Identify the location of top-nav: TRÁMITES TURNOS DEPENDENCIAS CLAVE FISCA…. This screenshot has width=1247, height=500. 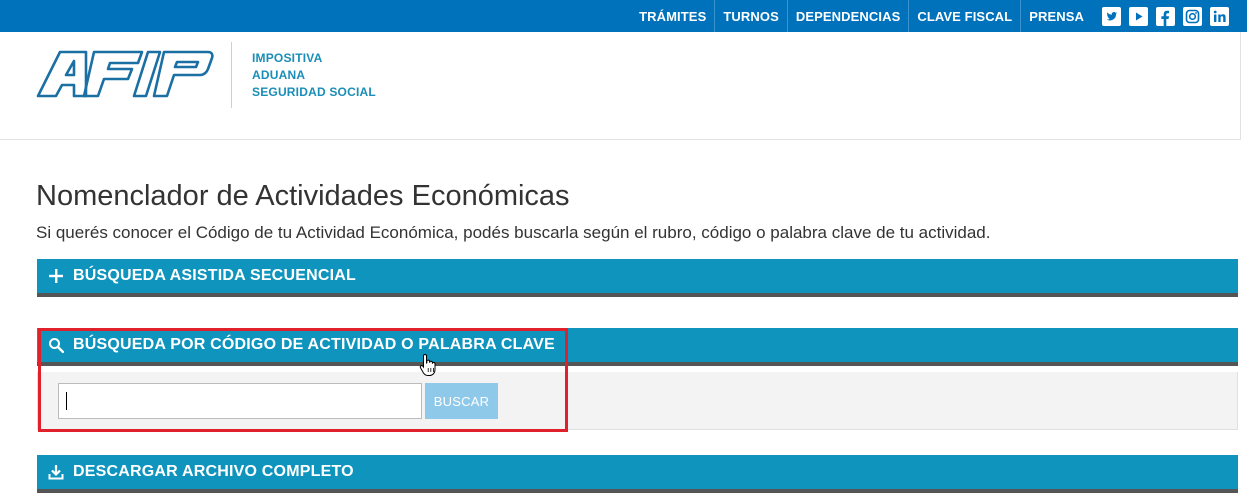
(939, 16).